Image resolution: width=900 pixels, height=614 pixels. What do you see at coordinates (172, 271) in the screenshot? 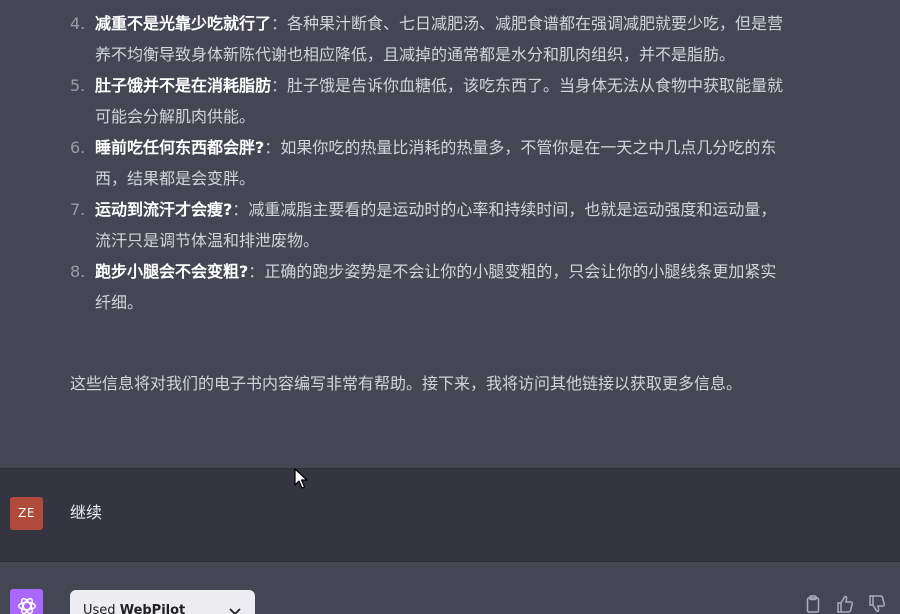
I see `item-title: 跑步小腿会不会变粗?` at bounding box center [172, 271].